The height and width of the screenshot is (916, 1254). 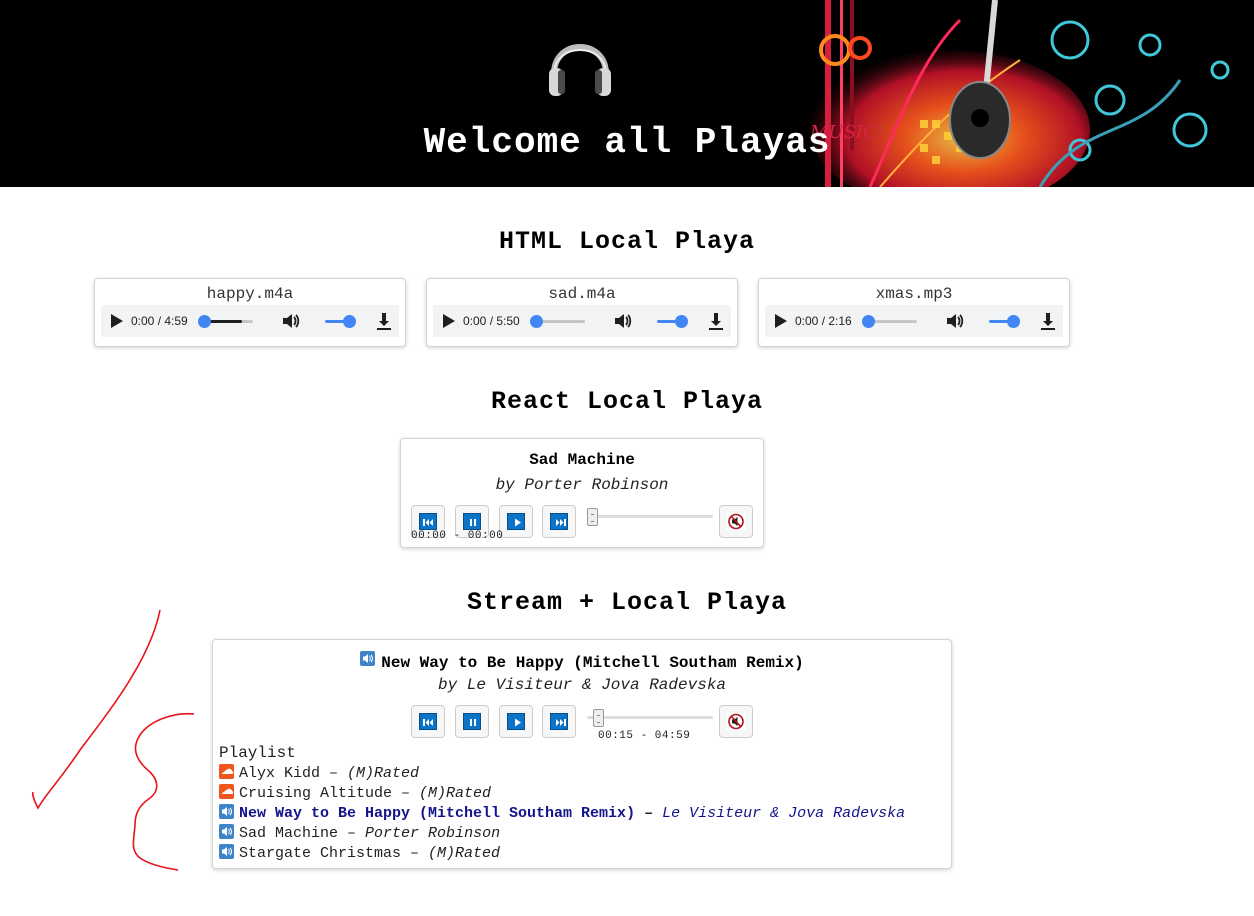 I want to click on playlist-item-title: Alyx Kidd, so click(x=280, y=773).